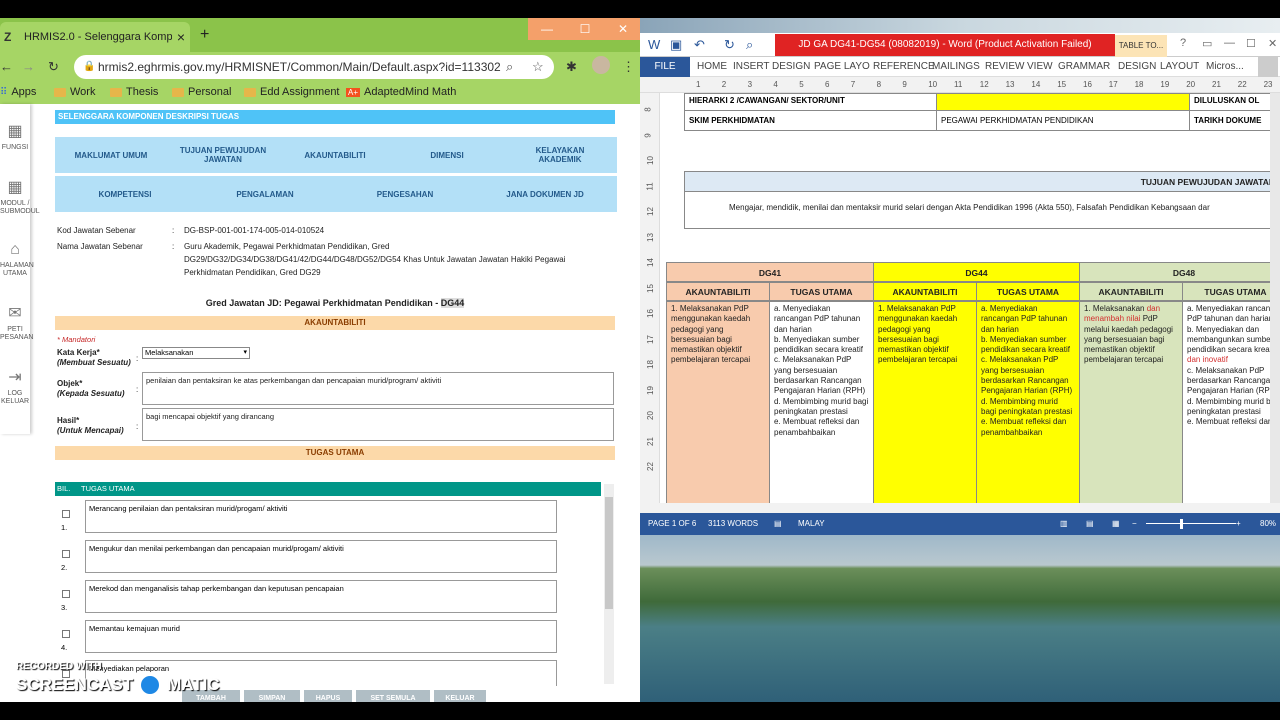  Describe the element at coordinates (538, 67) in the screenshot. I see `bookmark-star-icon: ☆` at that location.